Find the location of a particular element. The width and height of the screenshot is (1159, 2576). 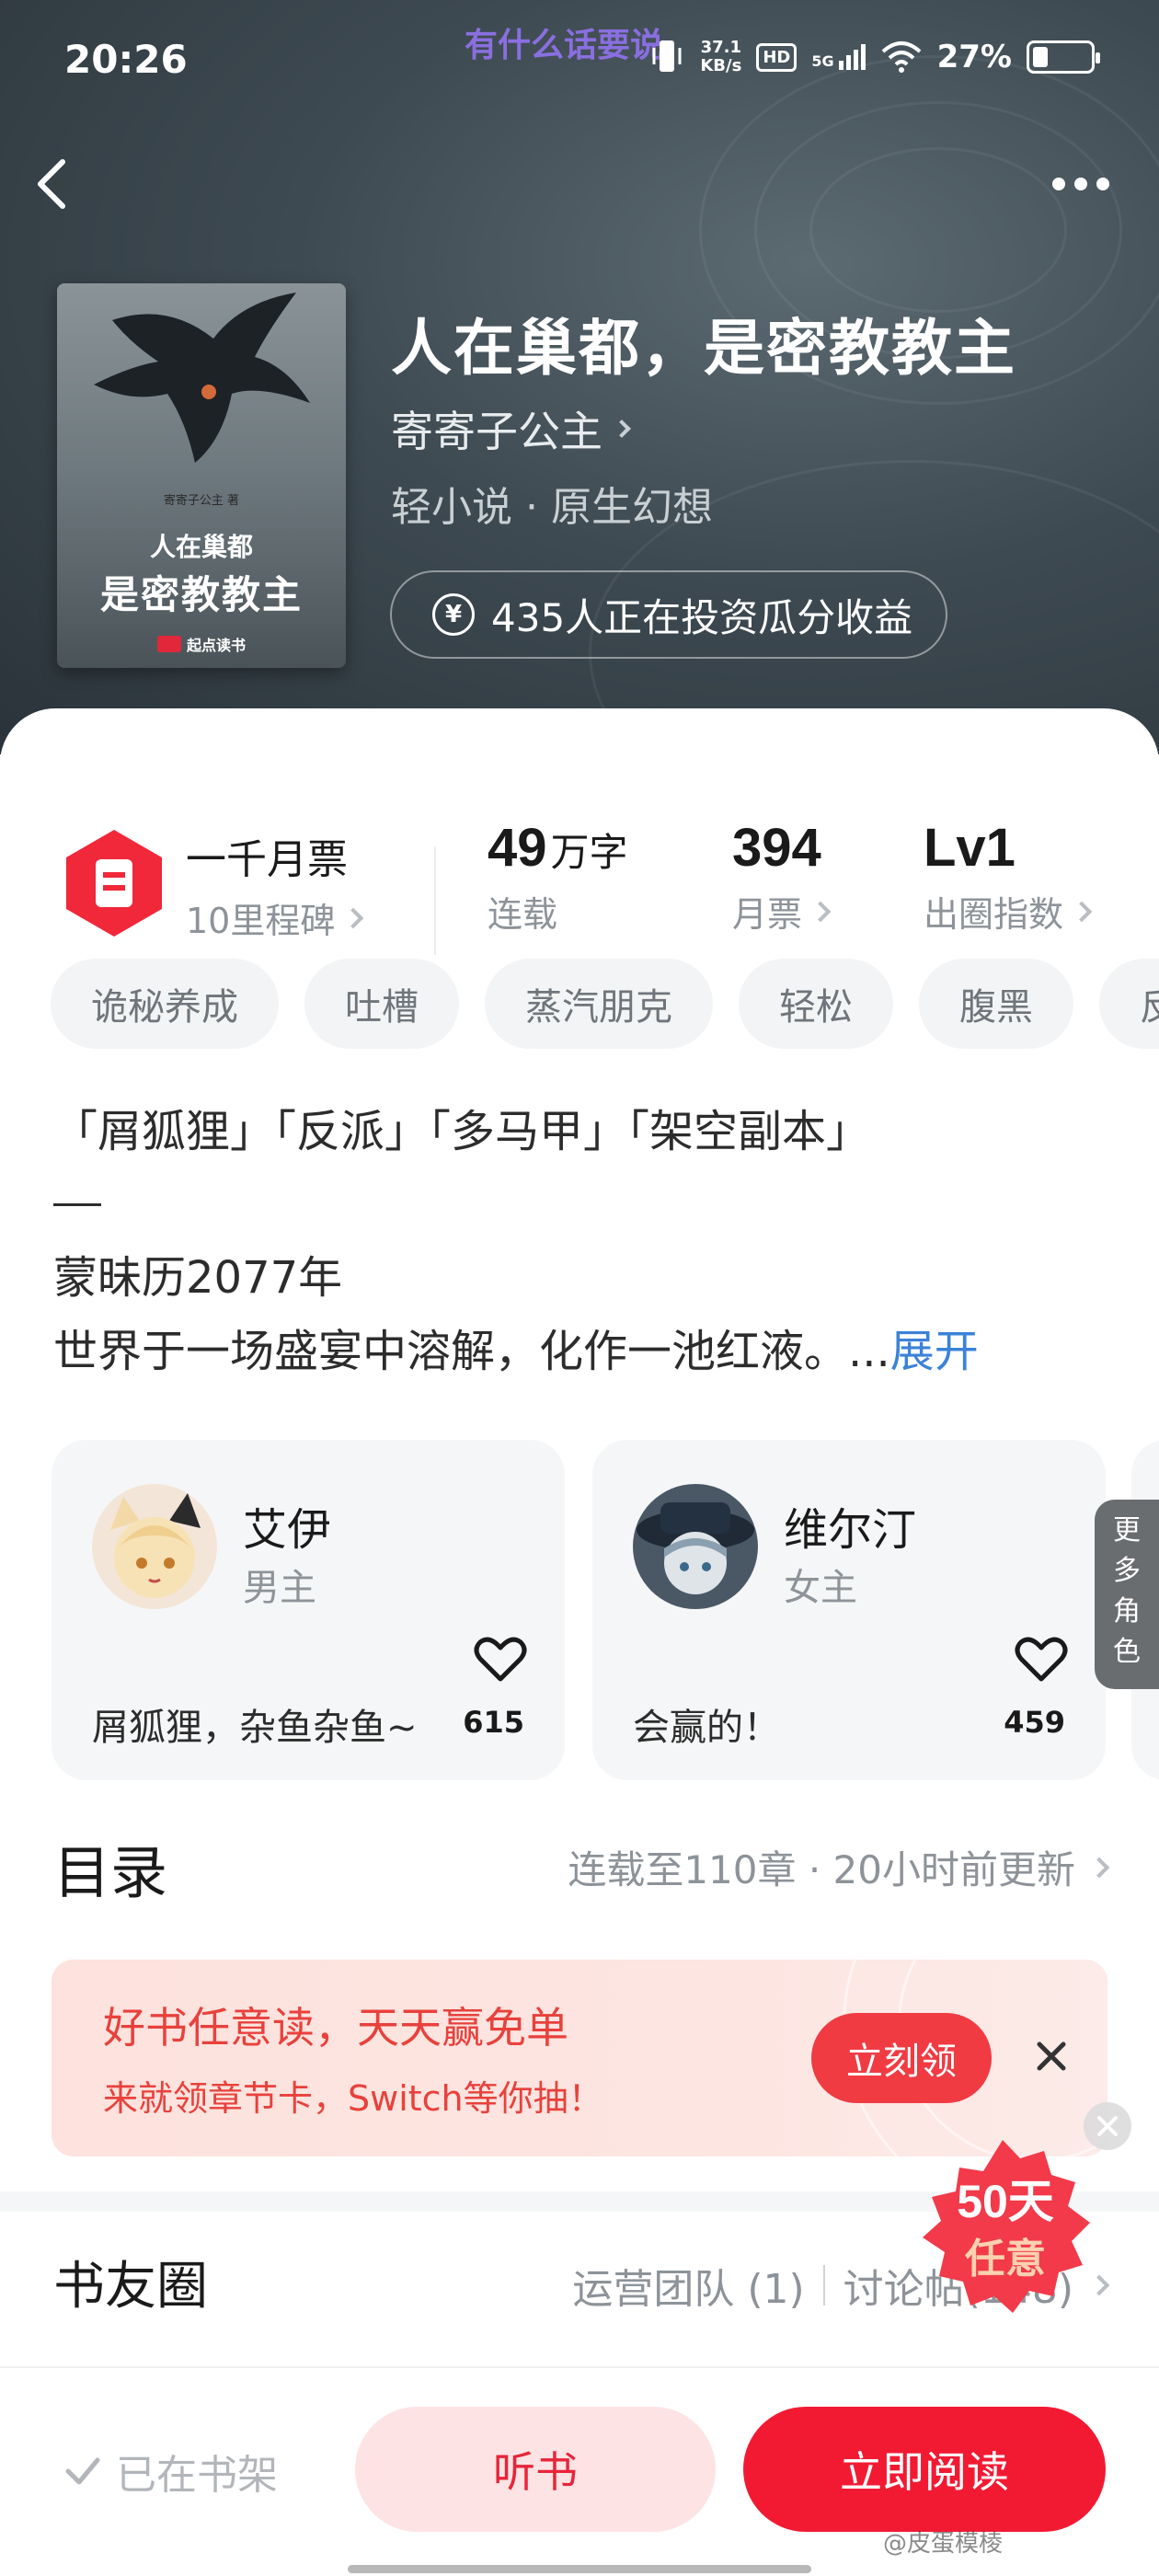

tag-chip: 吐槽 is located at coordinates (381, 1004).